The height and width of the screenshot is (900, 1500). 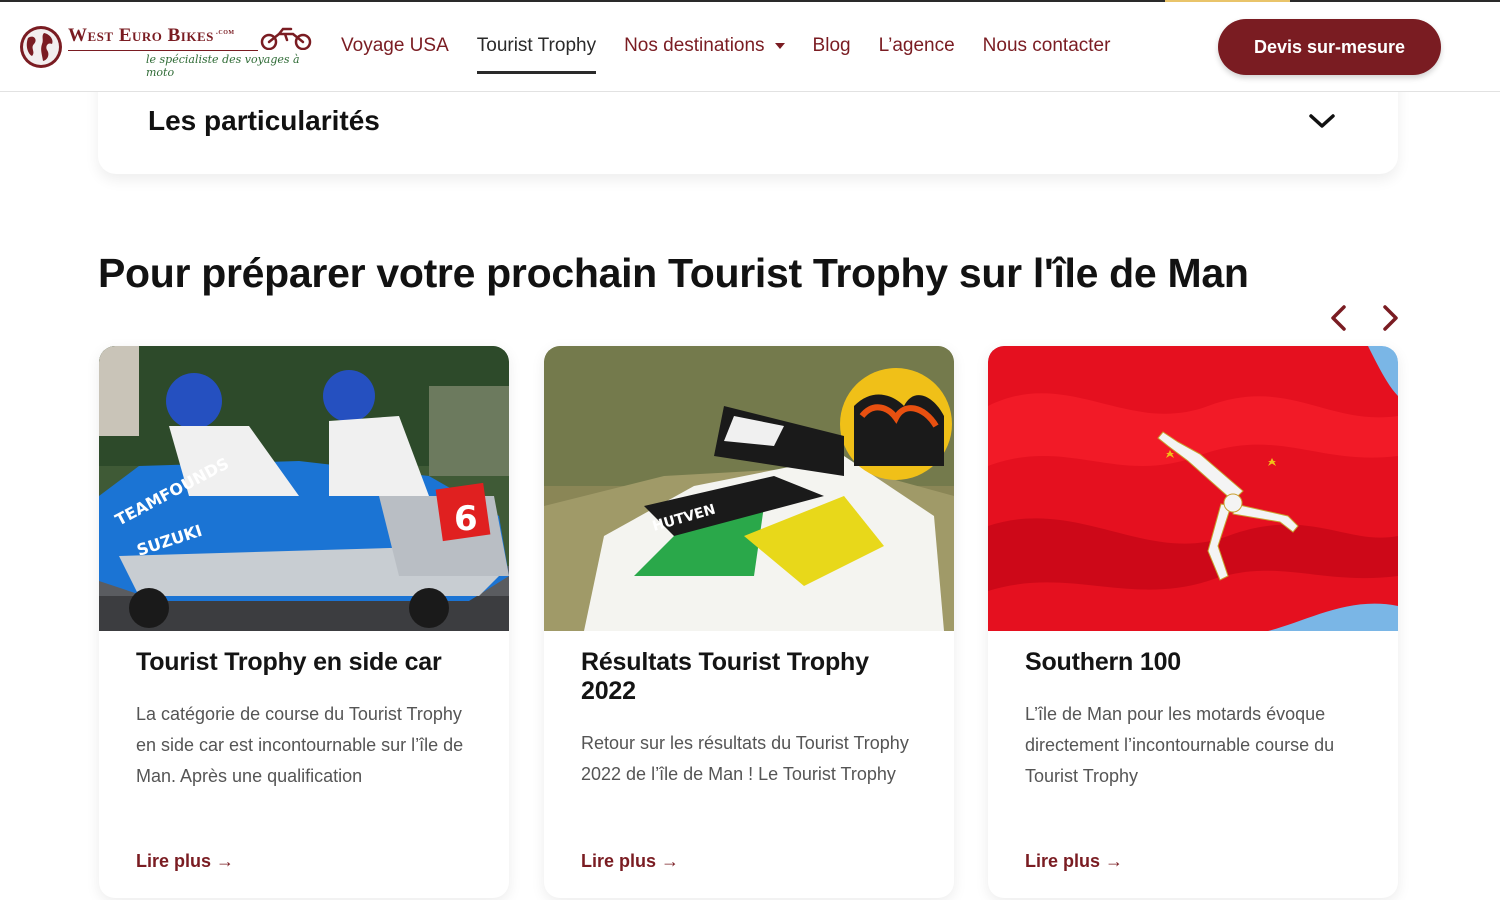 I want to click on nav-nos-destinations: Nos destinations, so click(x=704, y=46).